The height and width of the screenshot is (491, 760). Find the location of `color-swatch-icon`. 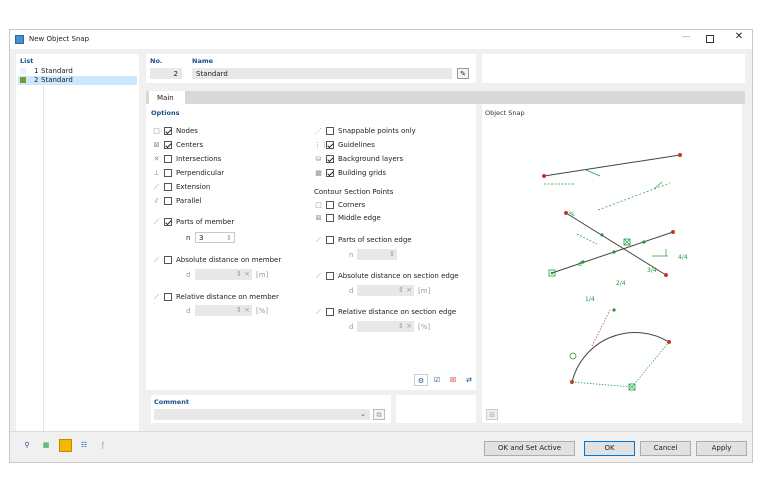

color-swatch-icon is located at coordinates (65, 445).